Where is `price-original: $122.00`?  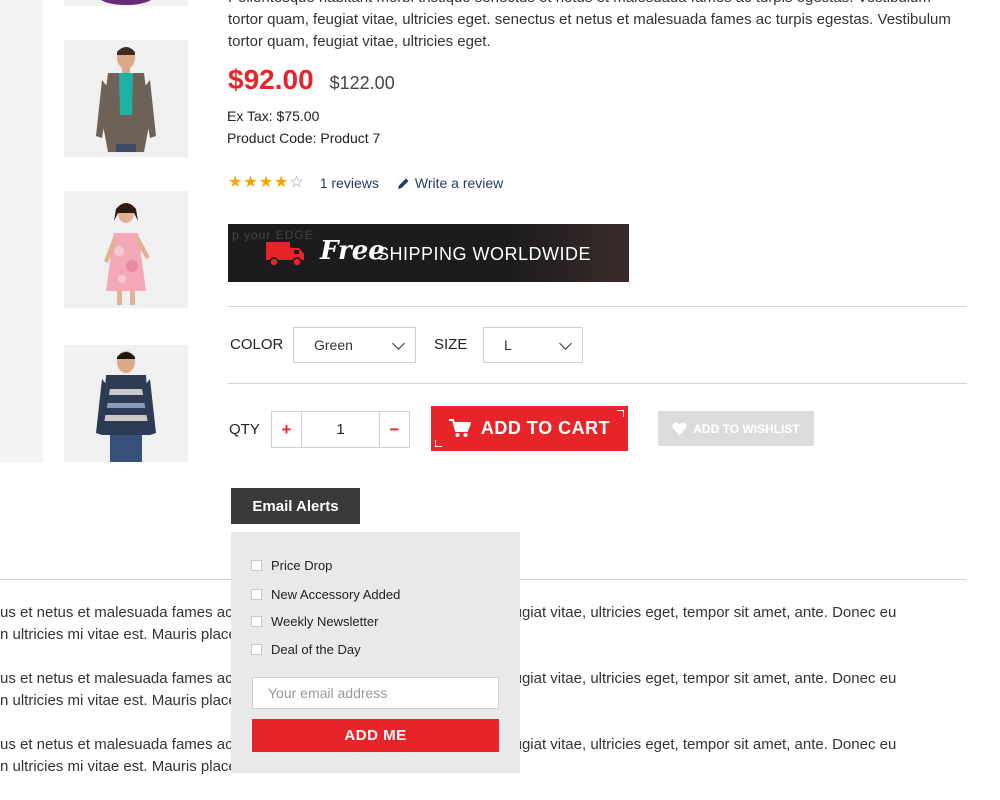 price-original: $122.00 is located at coordinates (362, 83).